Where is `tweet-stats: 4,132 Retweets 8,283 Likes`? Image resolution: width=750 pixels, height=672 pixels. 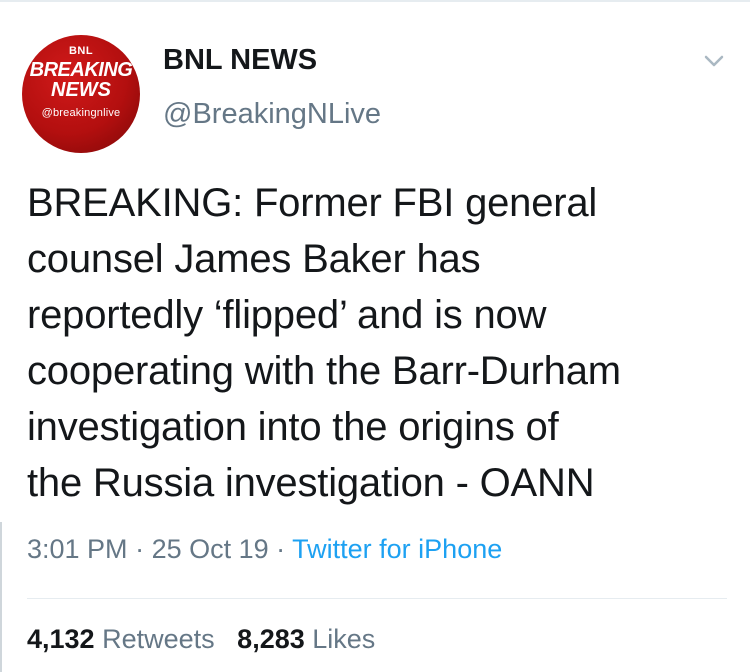 tweet-stats: 4,132 Retweets 8,283 Likes is located at coordinates (201, 639).